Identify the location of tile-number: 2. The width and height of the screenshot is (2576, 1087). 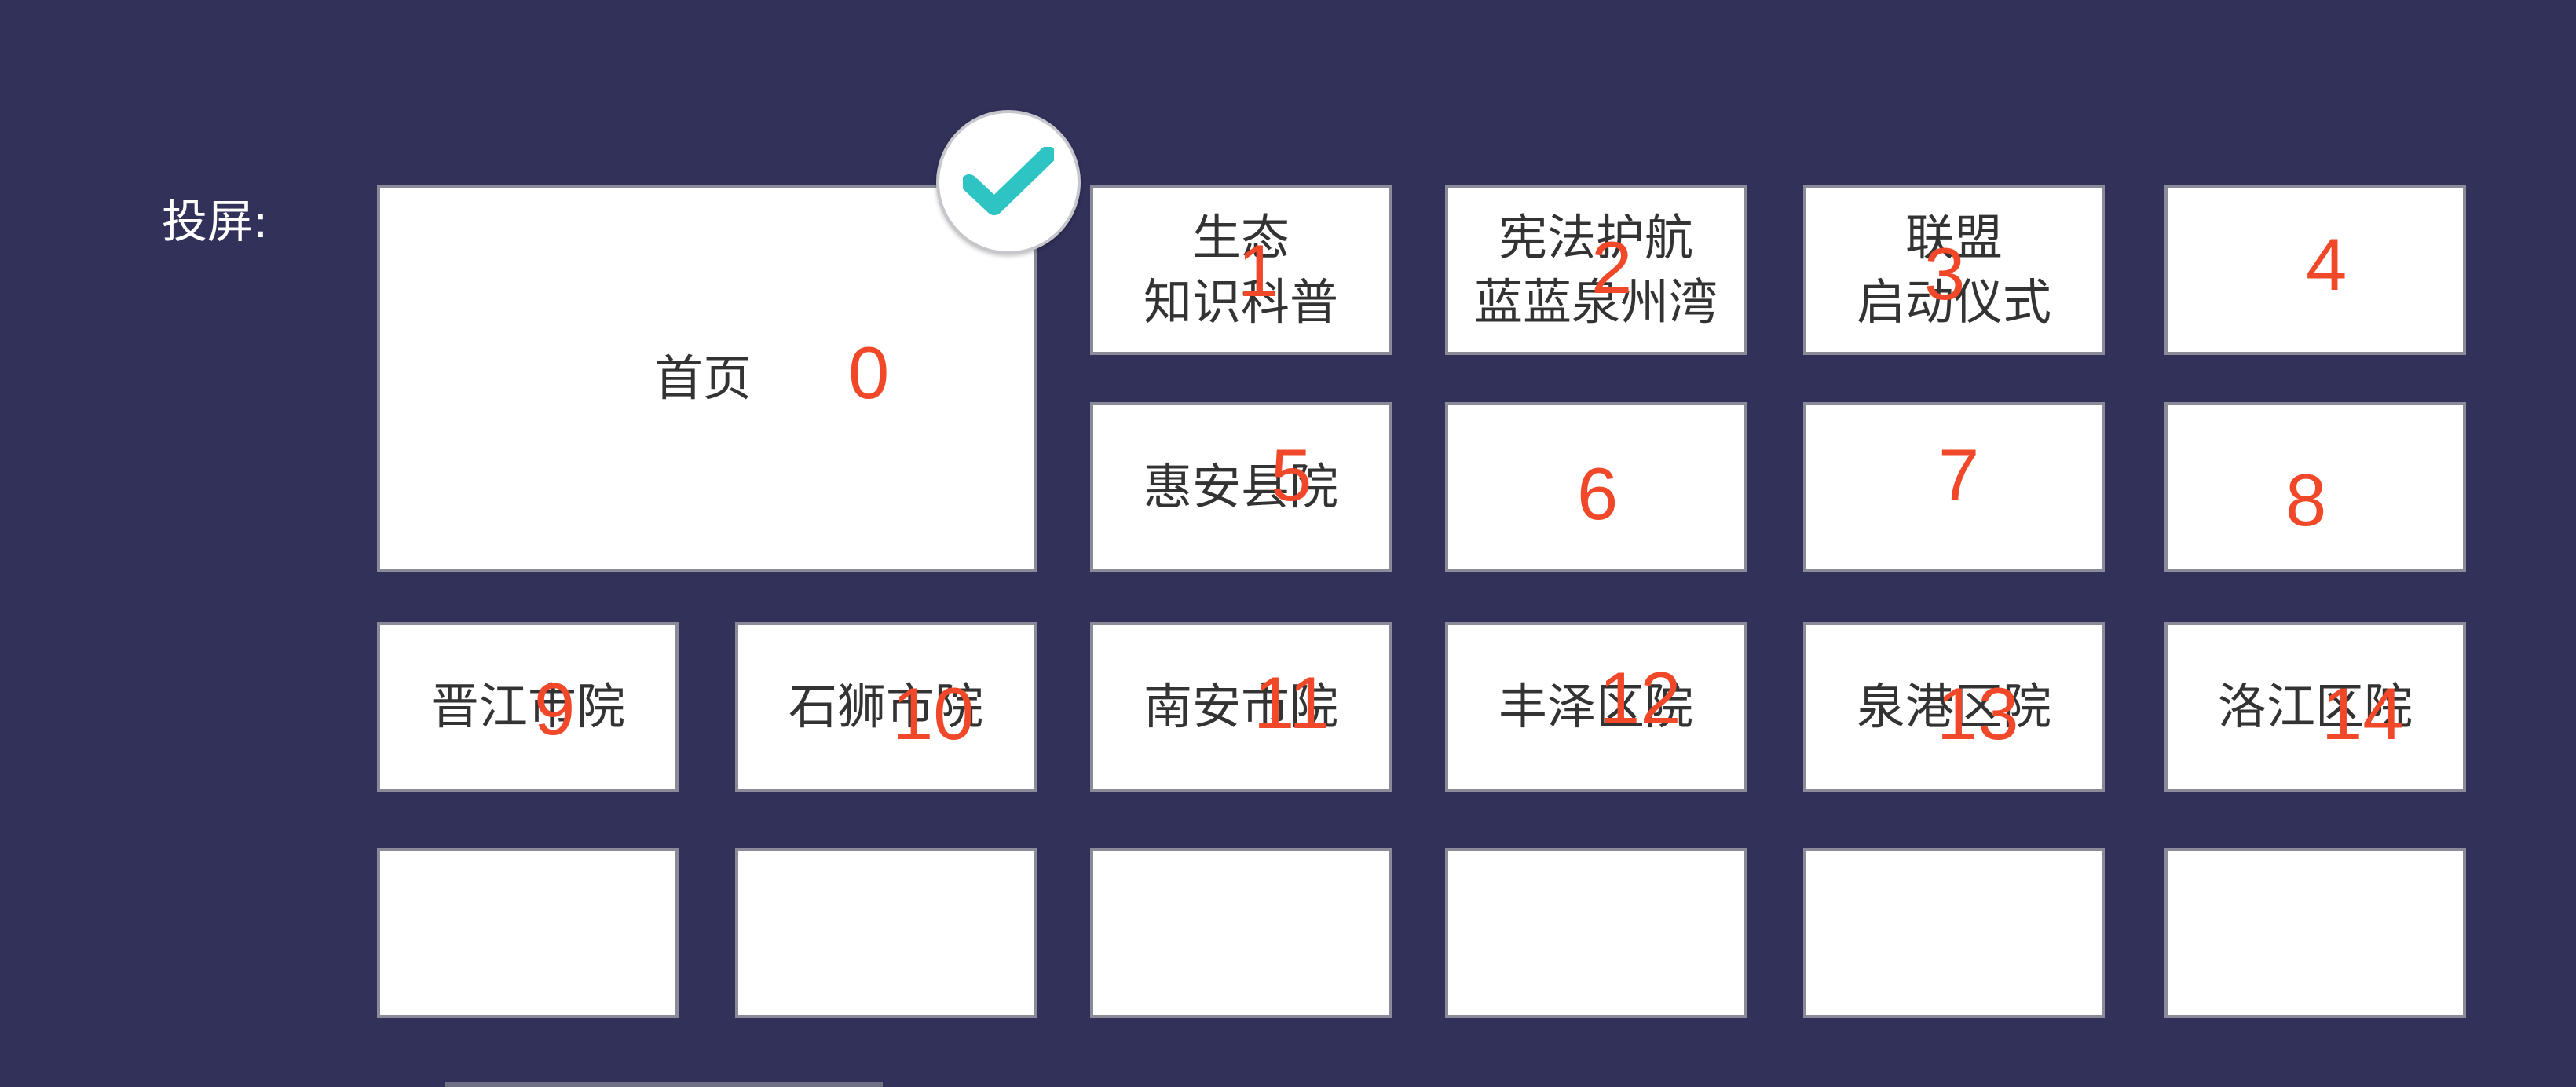
(1612, 267).